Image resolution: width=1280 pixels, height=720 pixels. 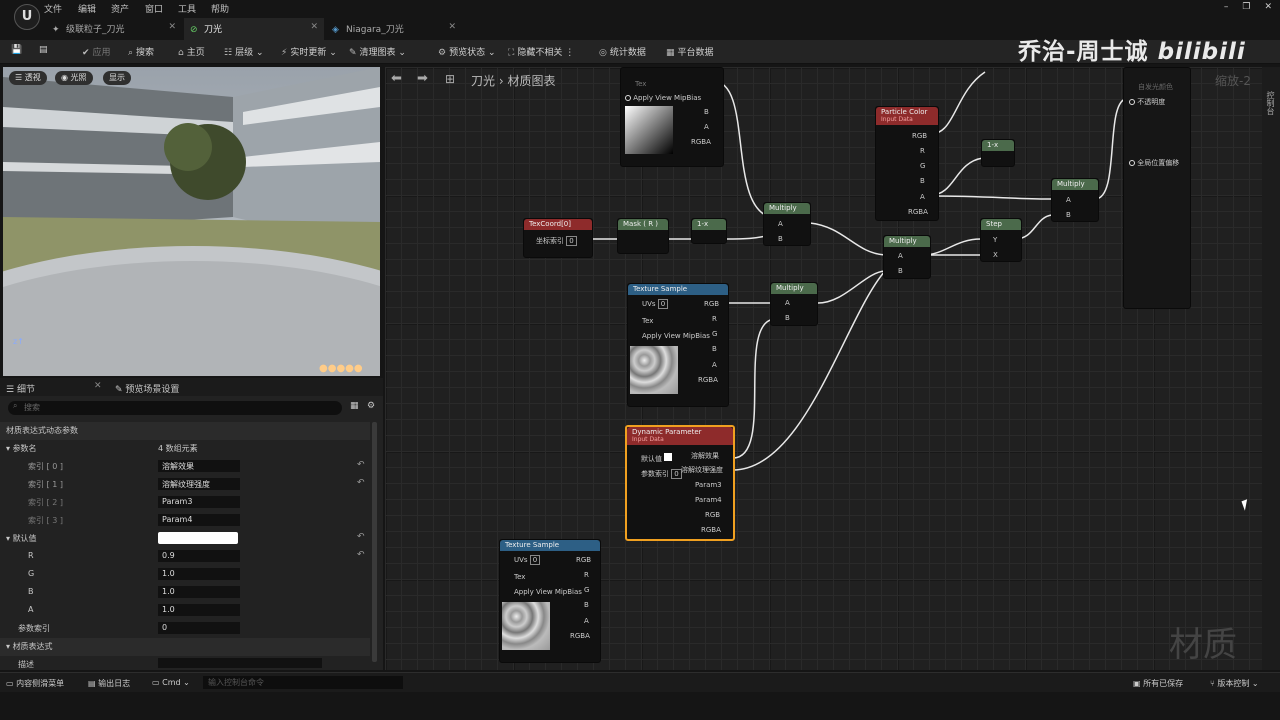 What do you see at coordinates (185, 449) in the screenshot?
I see `param-names-row: ▾ 参数名 4 数组元素` at bounding box center [185, 449].